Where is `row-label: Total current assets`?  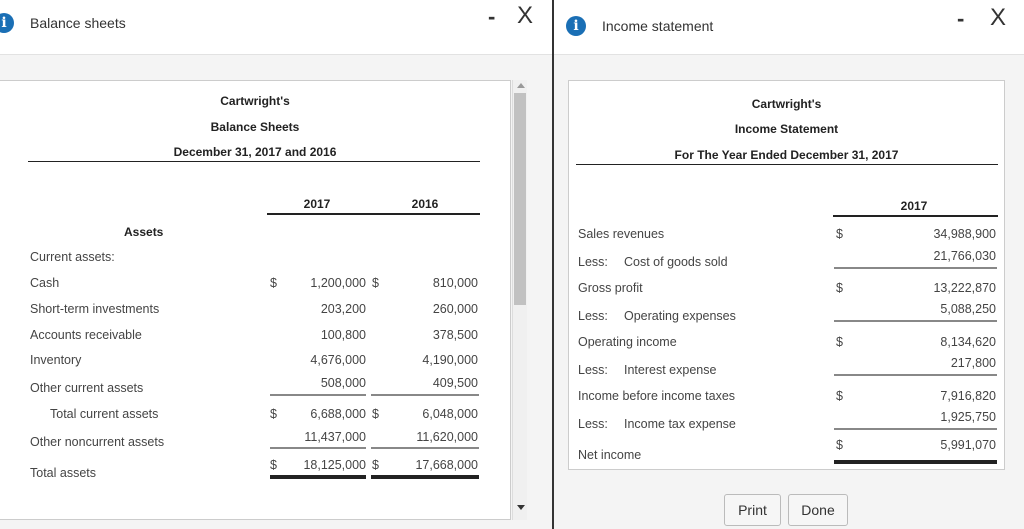
row-label: Total current assets is located at coordinates (104, 414).